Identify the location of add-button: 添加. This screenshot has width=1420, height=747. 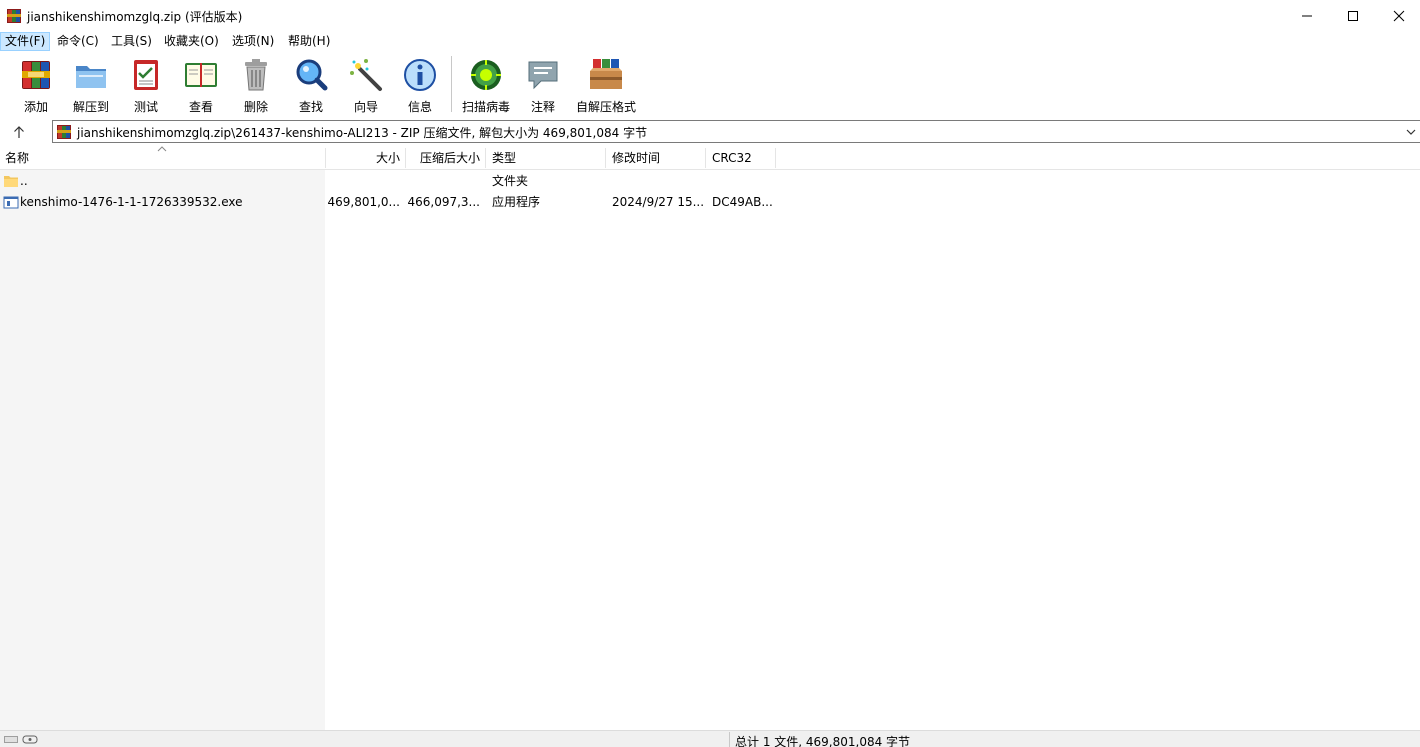
(36, 85).